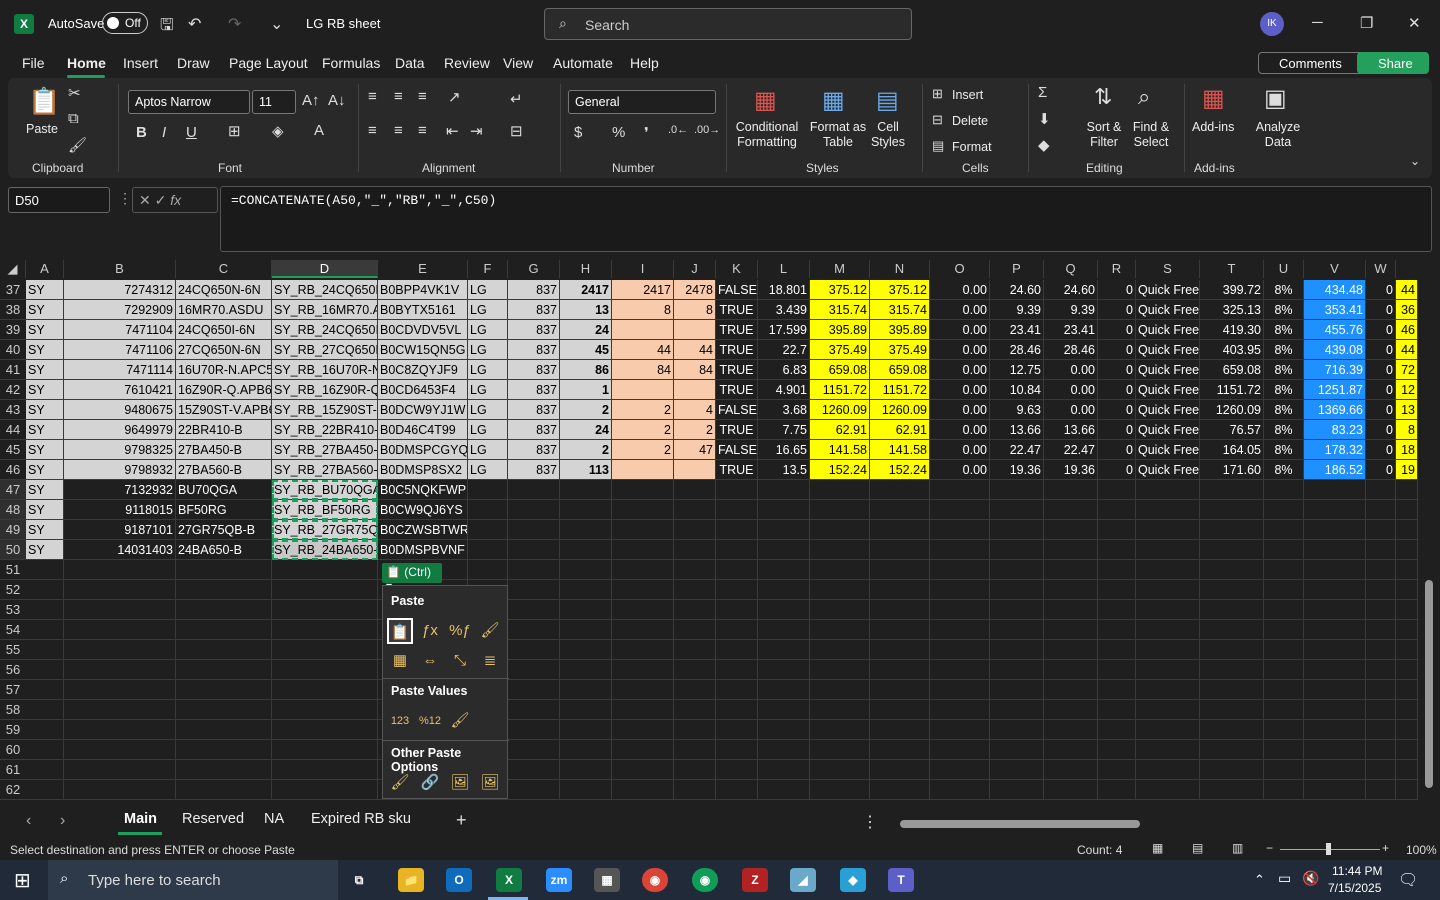 The width and height of the screenshot is (1440, 900). Describe the element at coordinates (1017, 610) in the screenshot. I see `cell-p53` at that location.